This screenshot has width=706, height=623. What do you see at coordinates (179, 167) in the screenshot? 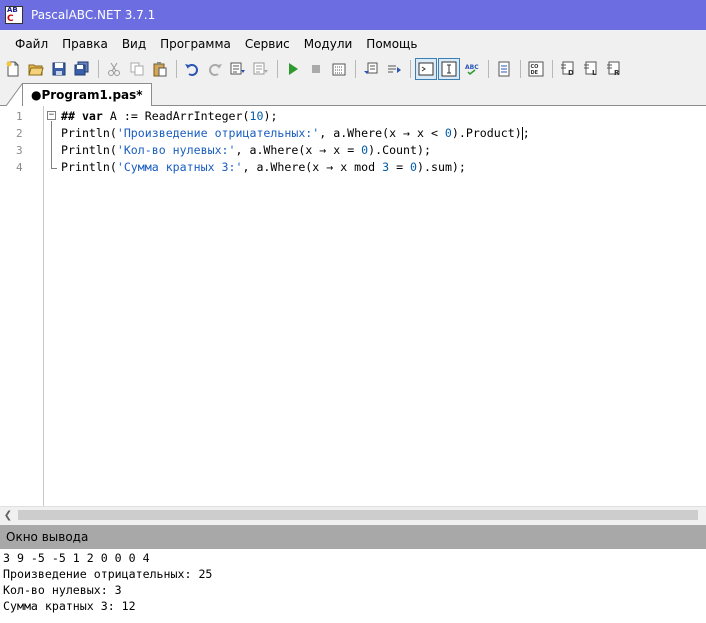
I see `code-token: 'Сумма кратных 3:'` at bounding box center [179, 167].